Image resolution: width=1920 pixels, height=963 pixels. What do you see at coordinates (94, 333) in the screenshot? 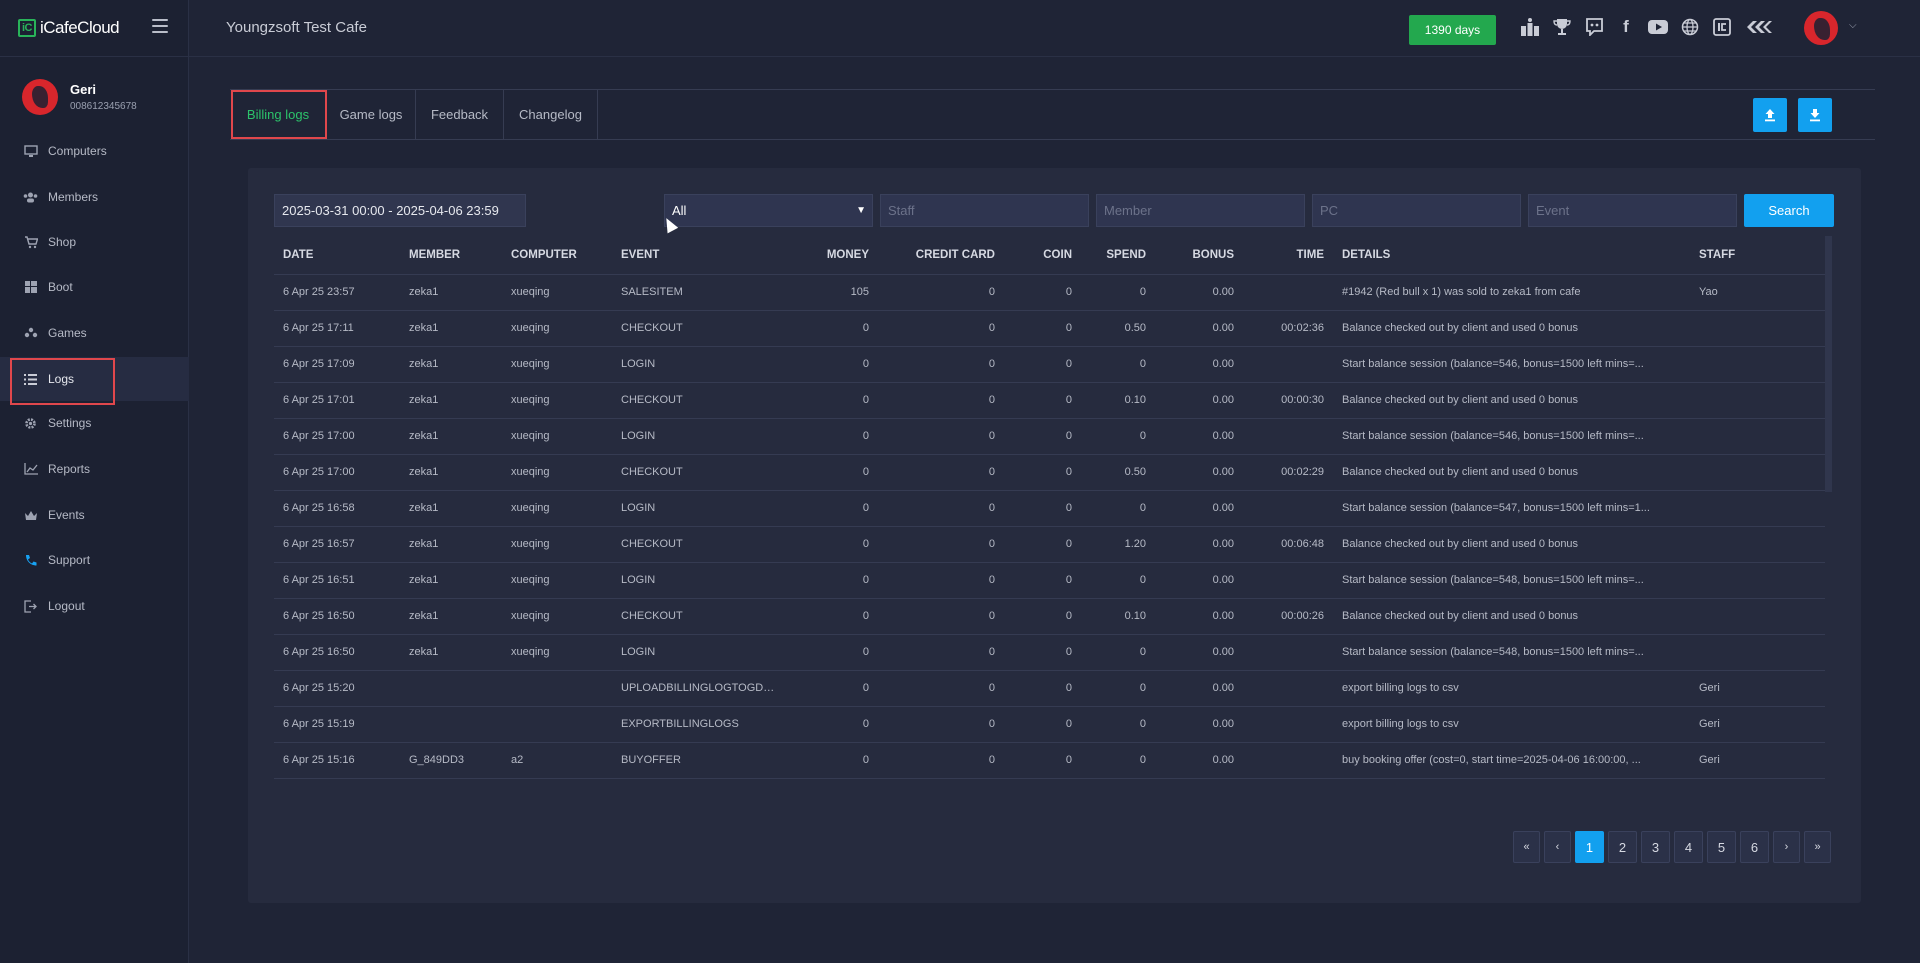
I see `sidebar-item-games: Games` at bounding box center [94, 333].